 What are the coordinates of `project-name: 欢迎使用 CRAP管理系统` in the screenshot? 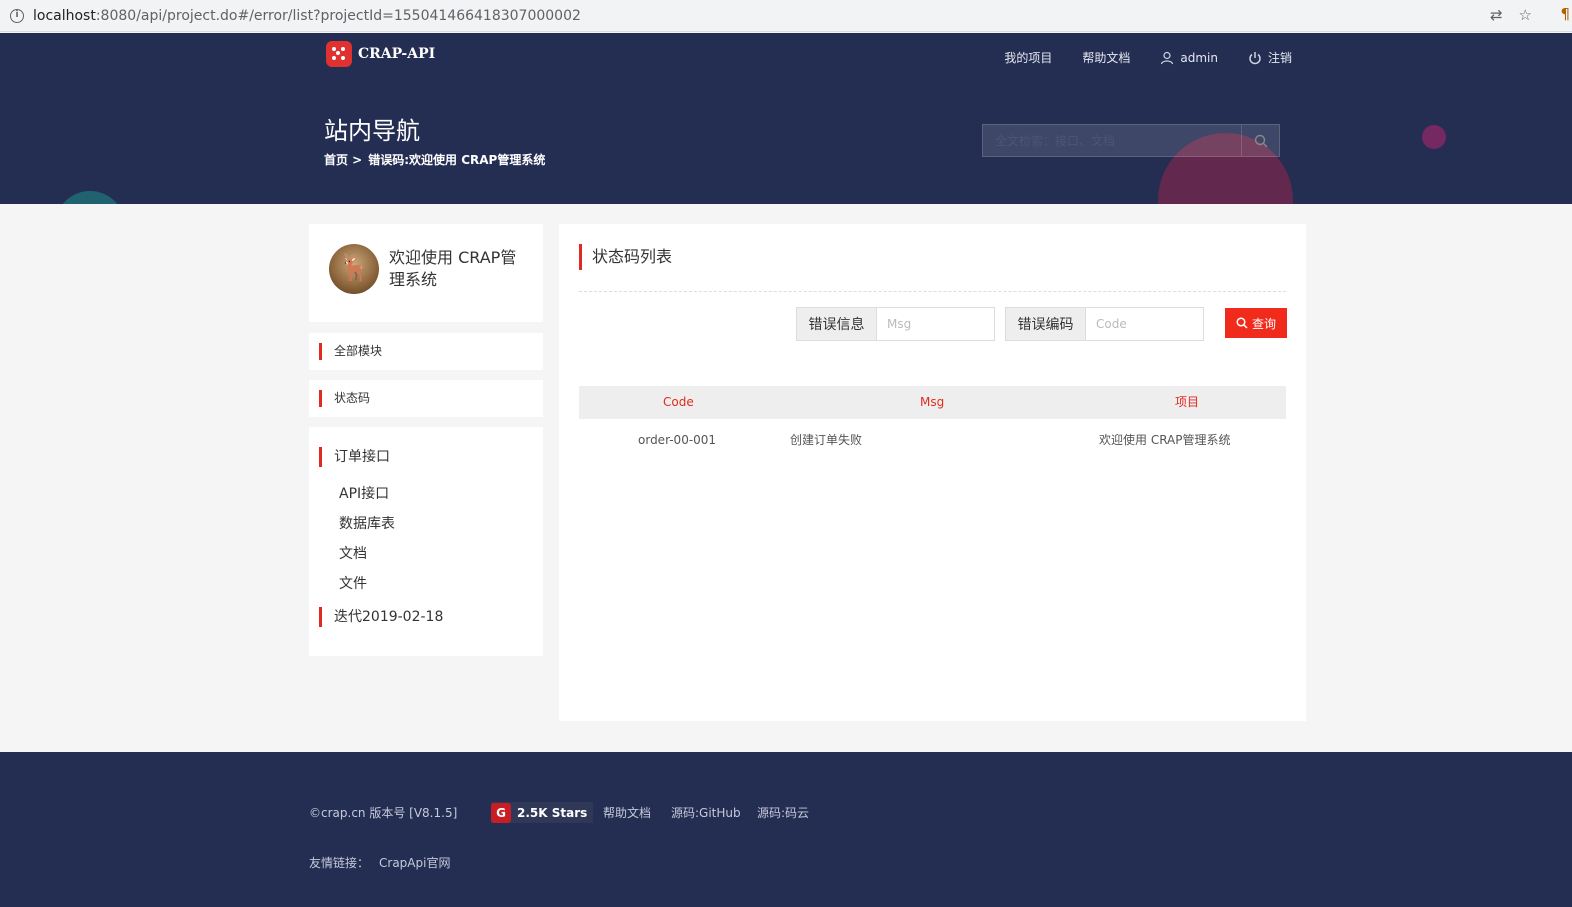 It's located at (453, 268).